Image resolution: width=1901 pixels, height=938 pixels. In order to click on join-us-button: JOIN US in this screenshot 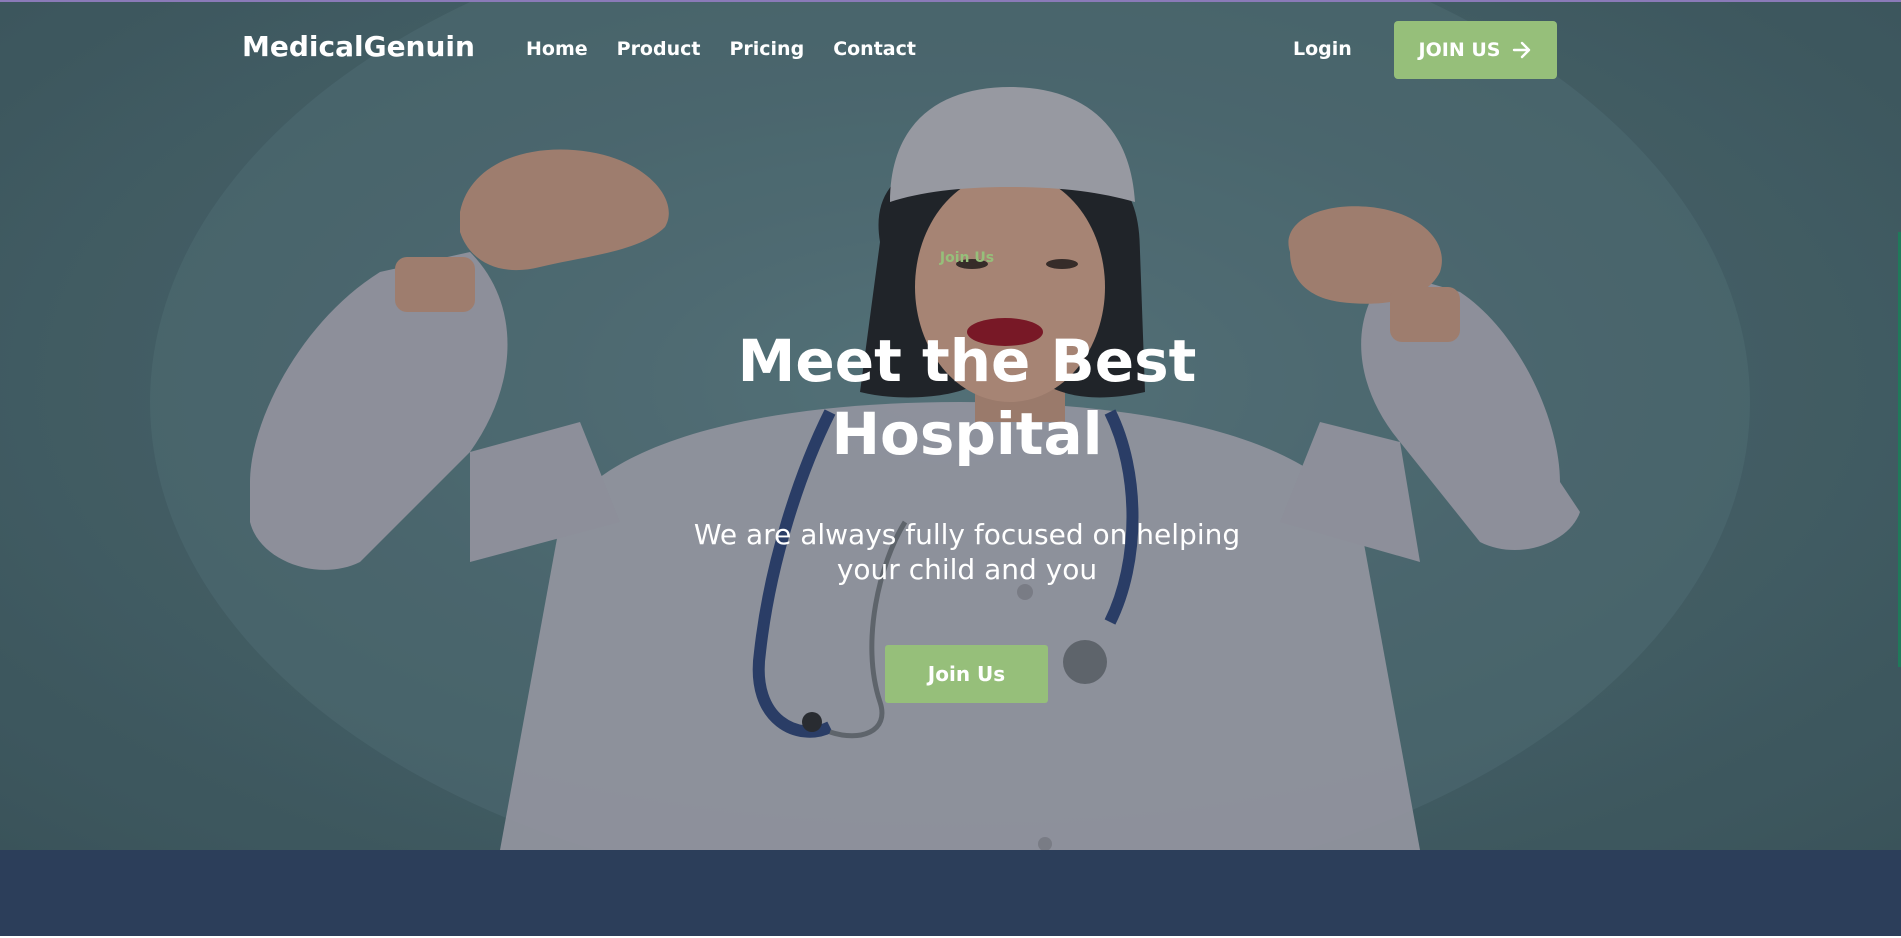, I will do `click(1475, 50)`.